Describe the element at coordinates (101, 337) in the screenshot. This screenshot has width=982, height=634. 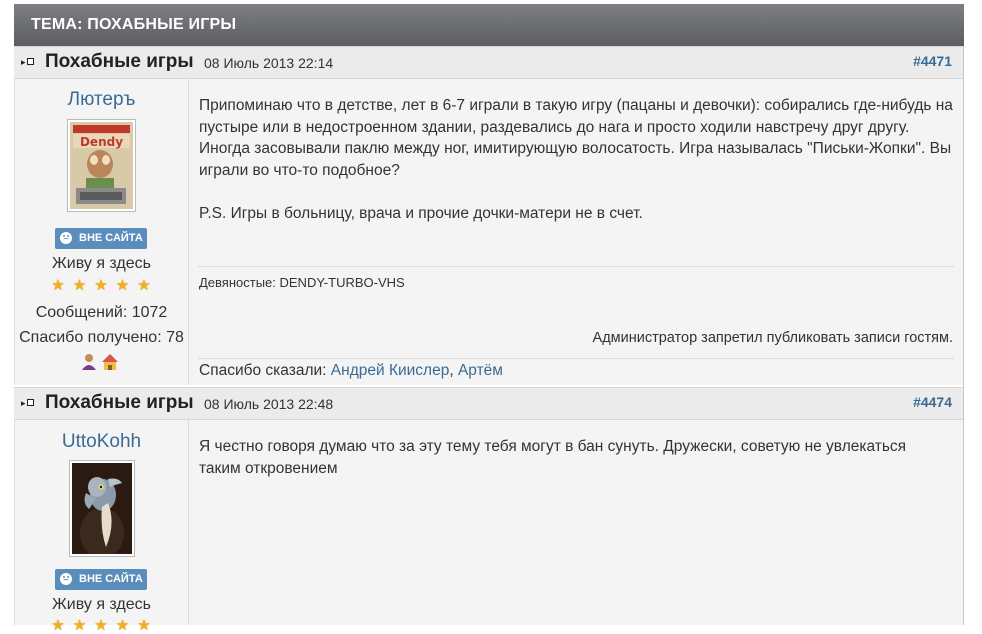
I see `thanks-count: Спасибо получено: 78` at that location.